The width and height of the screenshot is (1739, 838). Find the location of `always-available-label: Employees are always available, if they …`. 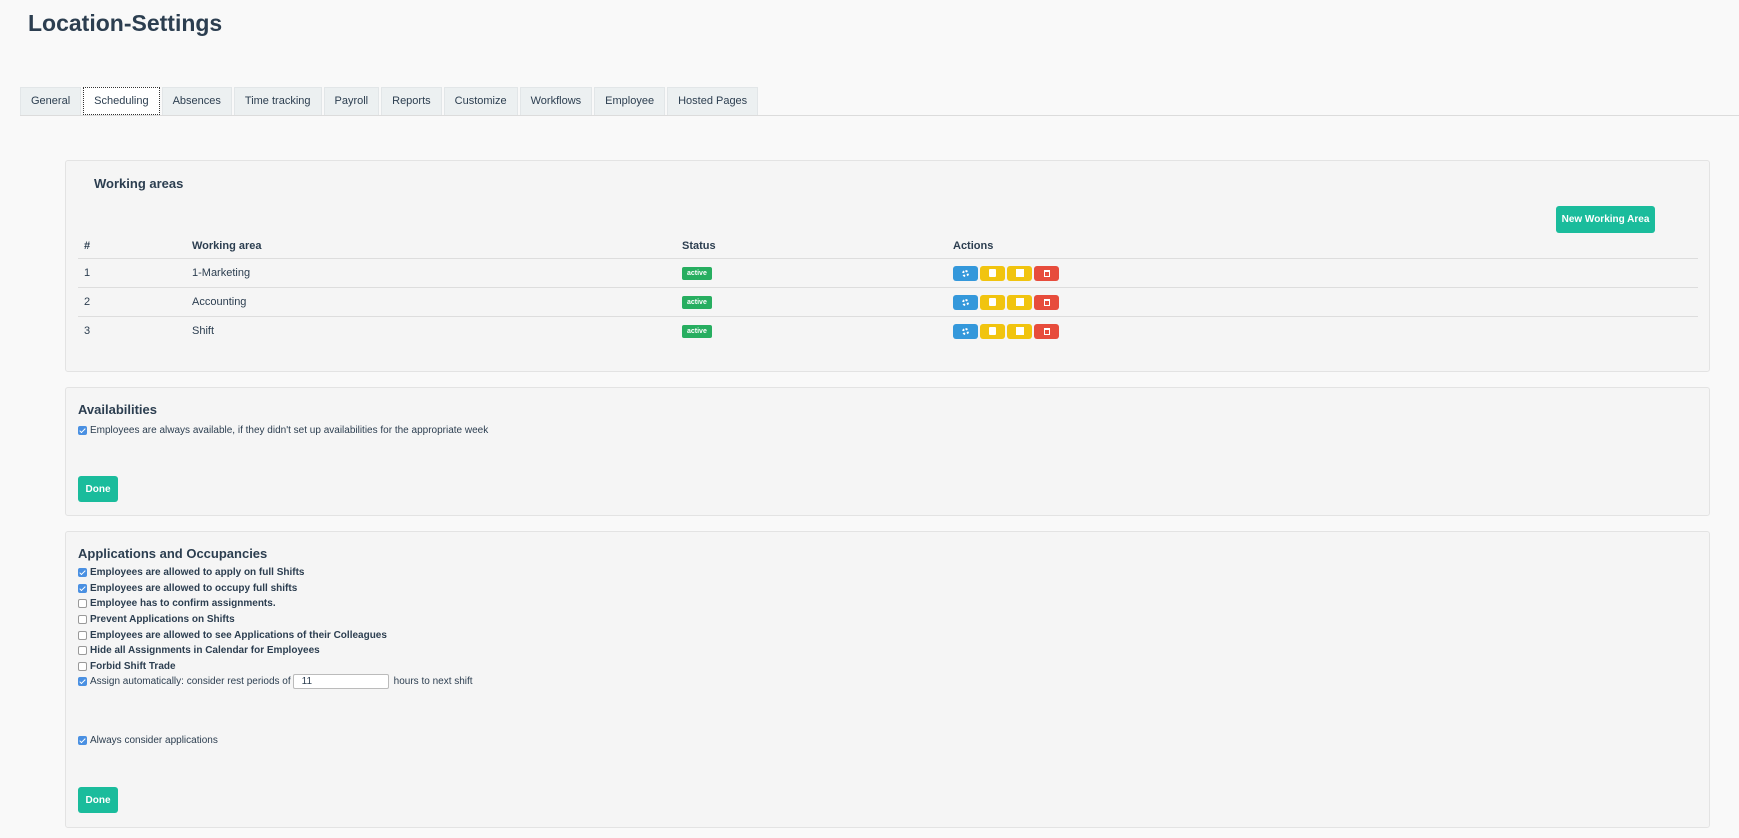

always-available-label: Employees are always available, if they … is located at coordinates (289, 431).